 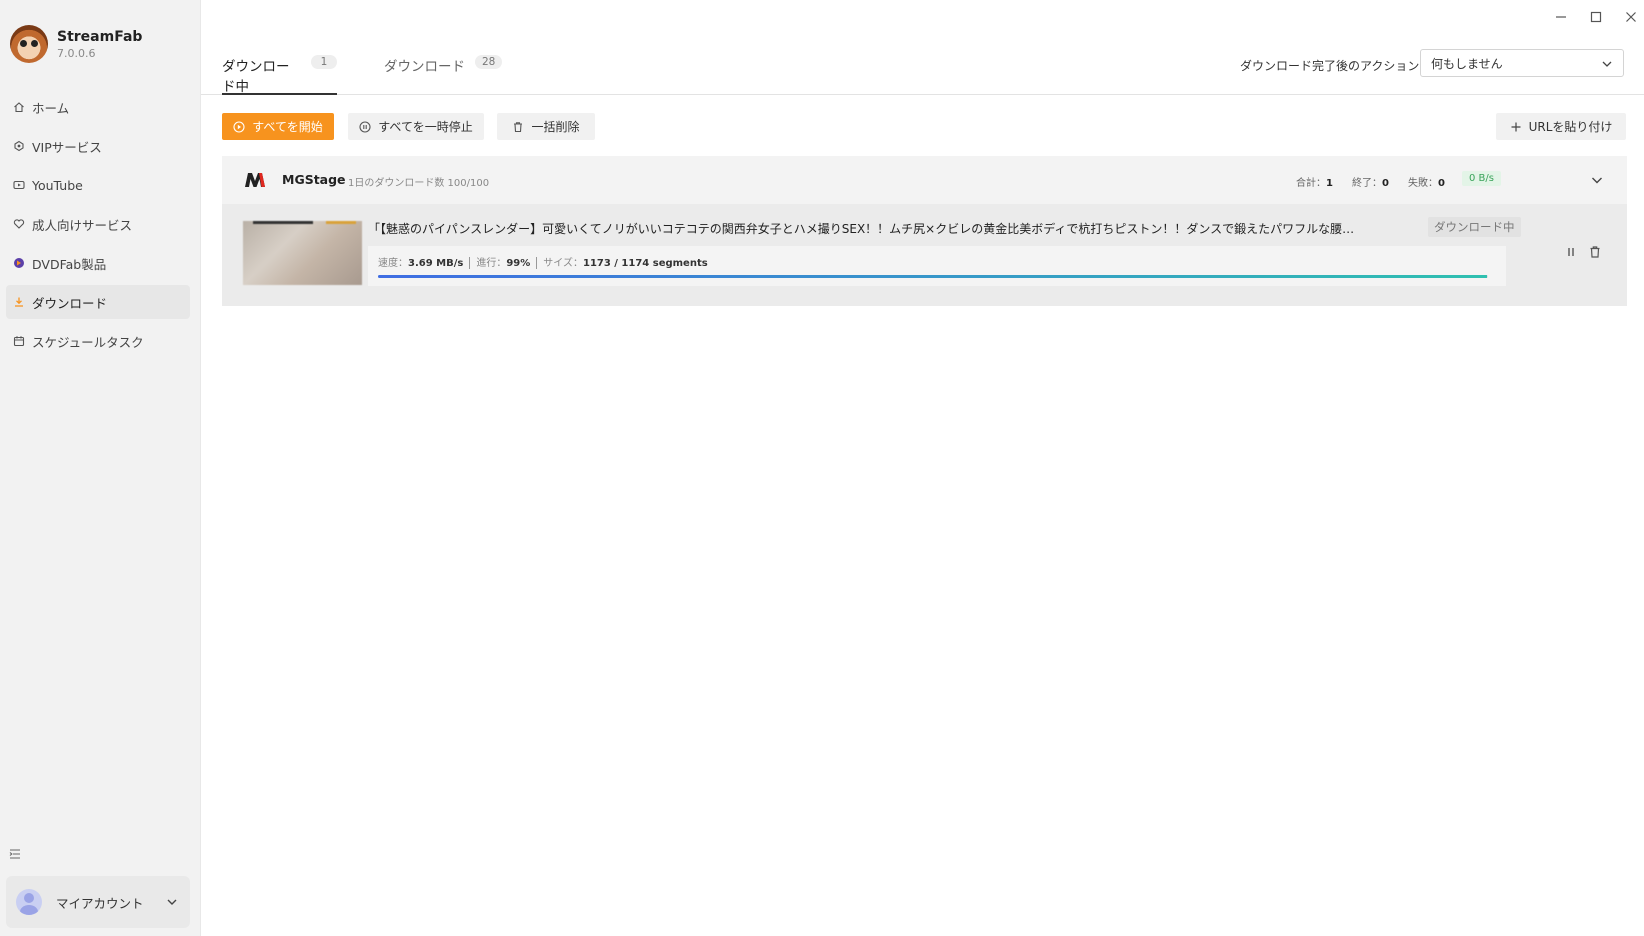 I want to click on size-value: 1173 / 1174 segments, so click(x=645, y=263).